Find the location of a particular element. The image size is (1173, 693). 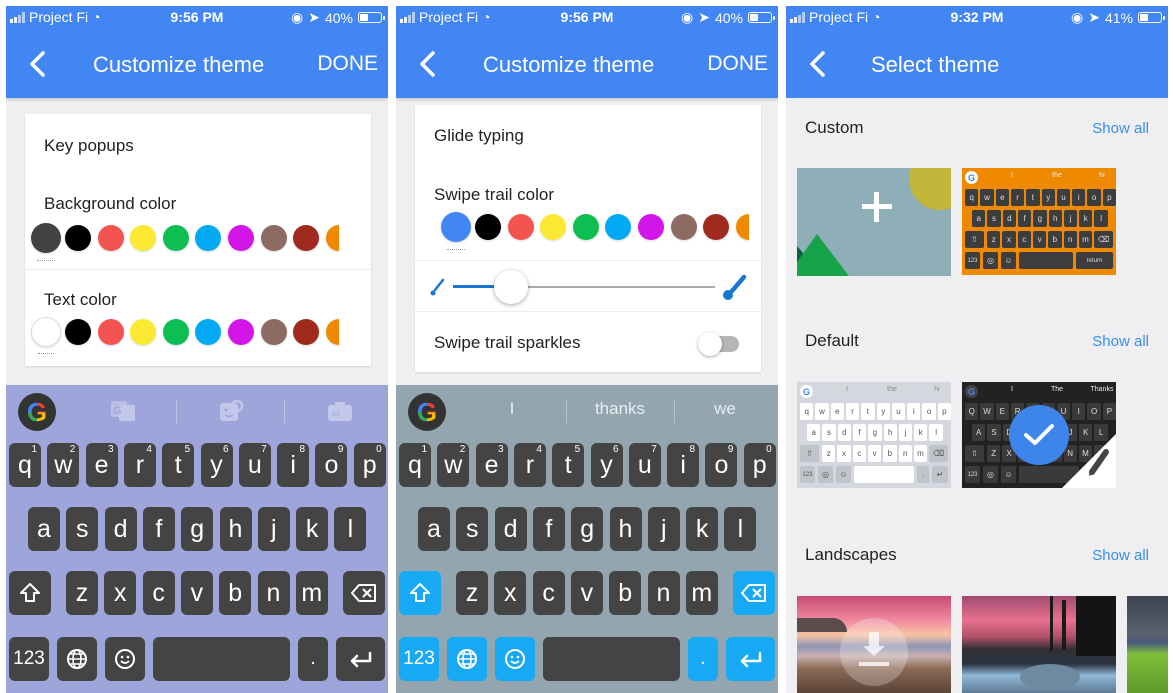

emoji-key is located at coordinates (125, 659).